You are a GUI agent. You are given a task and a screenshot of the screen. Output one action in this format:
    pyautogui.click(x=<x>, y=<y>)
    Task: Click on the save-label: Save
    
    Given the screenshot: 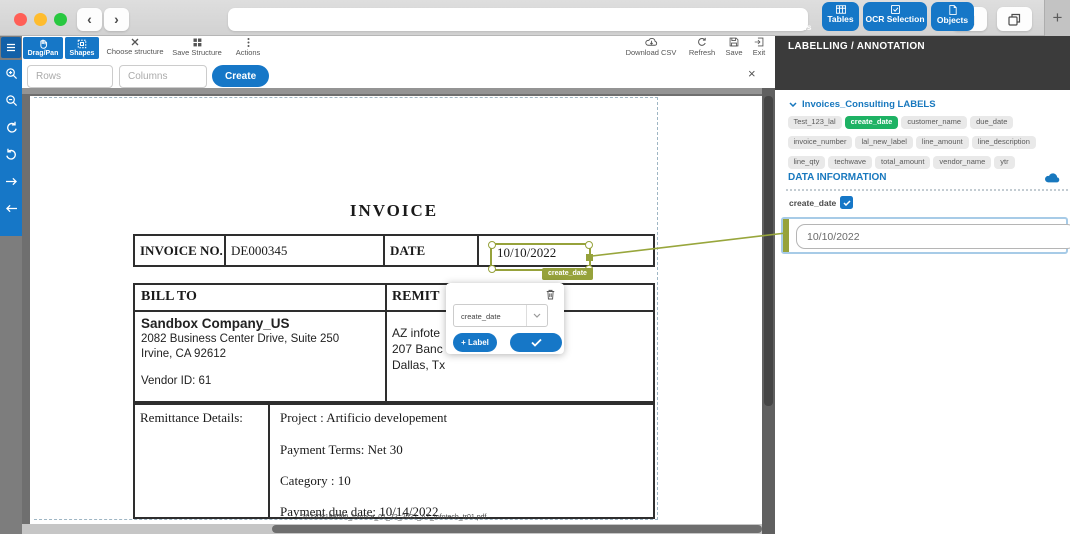 What is the action you would take?
    pyautogui.click(x=734, y=52)
    